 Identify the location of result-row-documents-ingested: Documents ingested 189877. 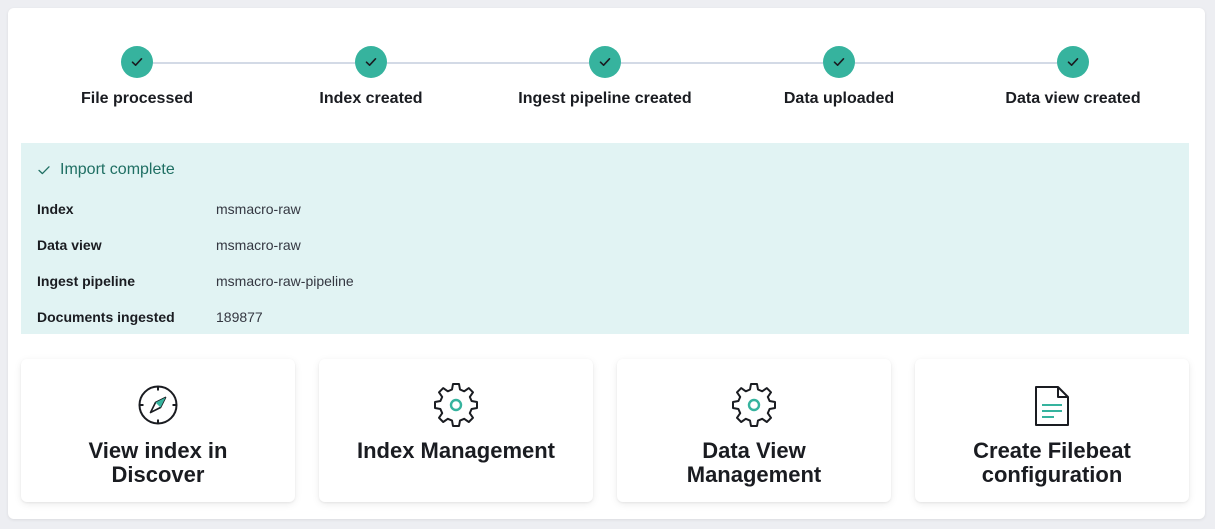
(150, 317).